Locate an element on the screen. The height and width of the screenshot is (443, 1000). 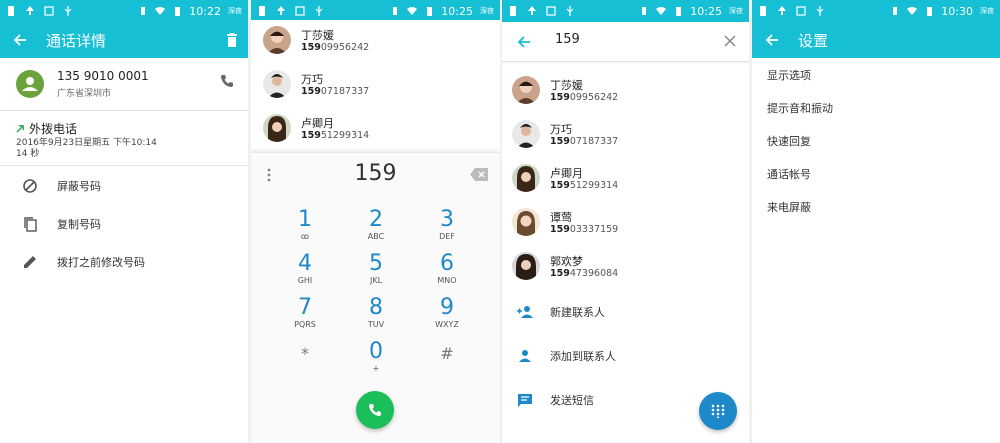
key-0: 0 + is located at coordinates (376, 362).